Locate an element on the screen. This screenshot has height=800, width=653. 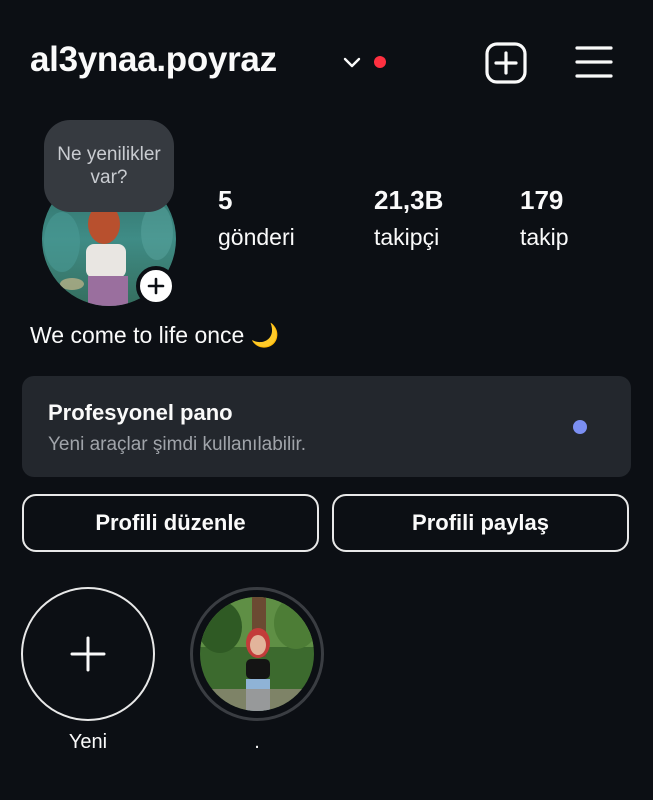
add-story-button is located at coordinates (156, 286).